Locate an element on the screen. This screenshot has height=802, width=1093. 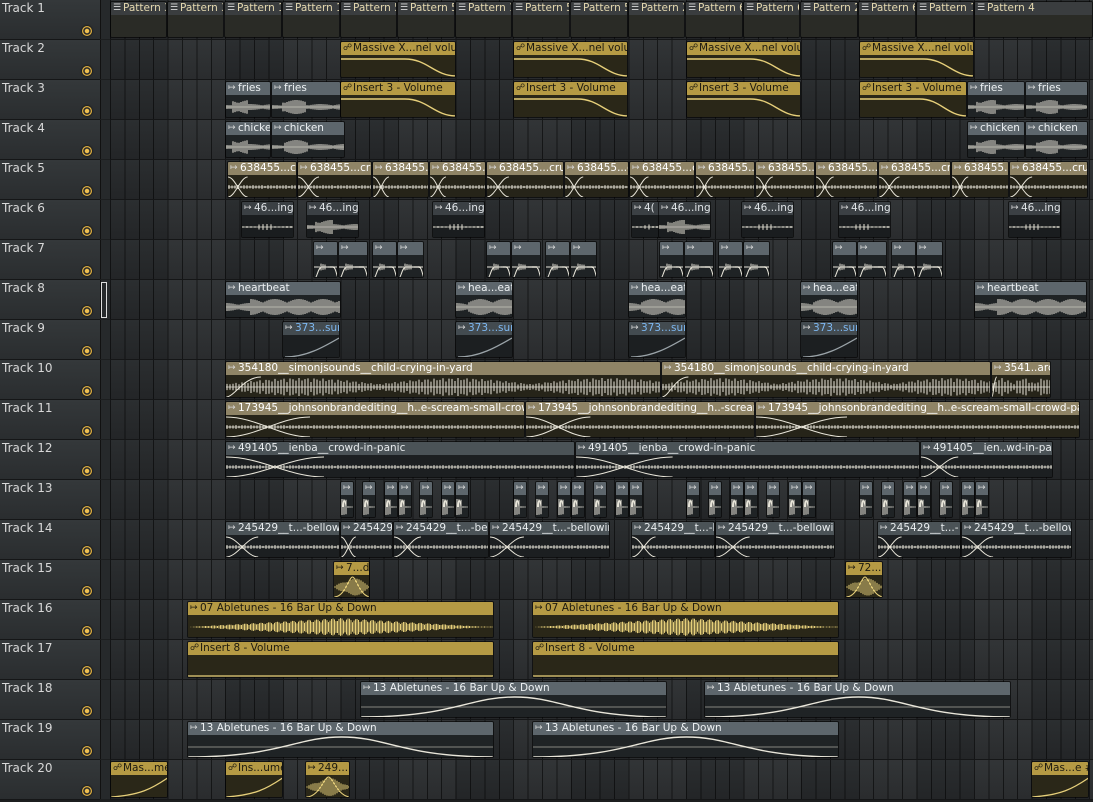
clip-pattern-2: Pattern 2☰ is located at coordinates (656, 19).